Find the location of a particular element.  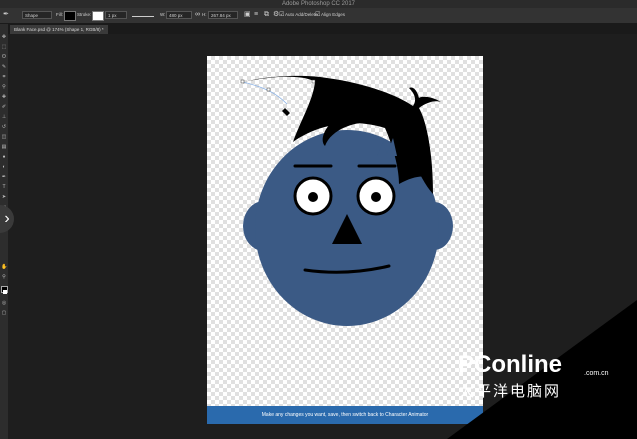

left-pupil is located at coordinates (313, 197).